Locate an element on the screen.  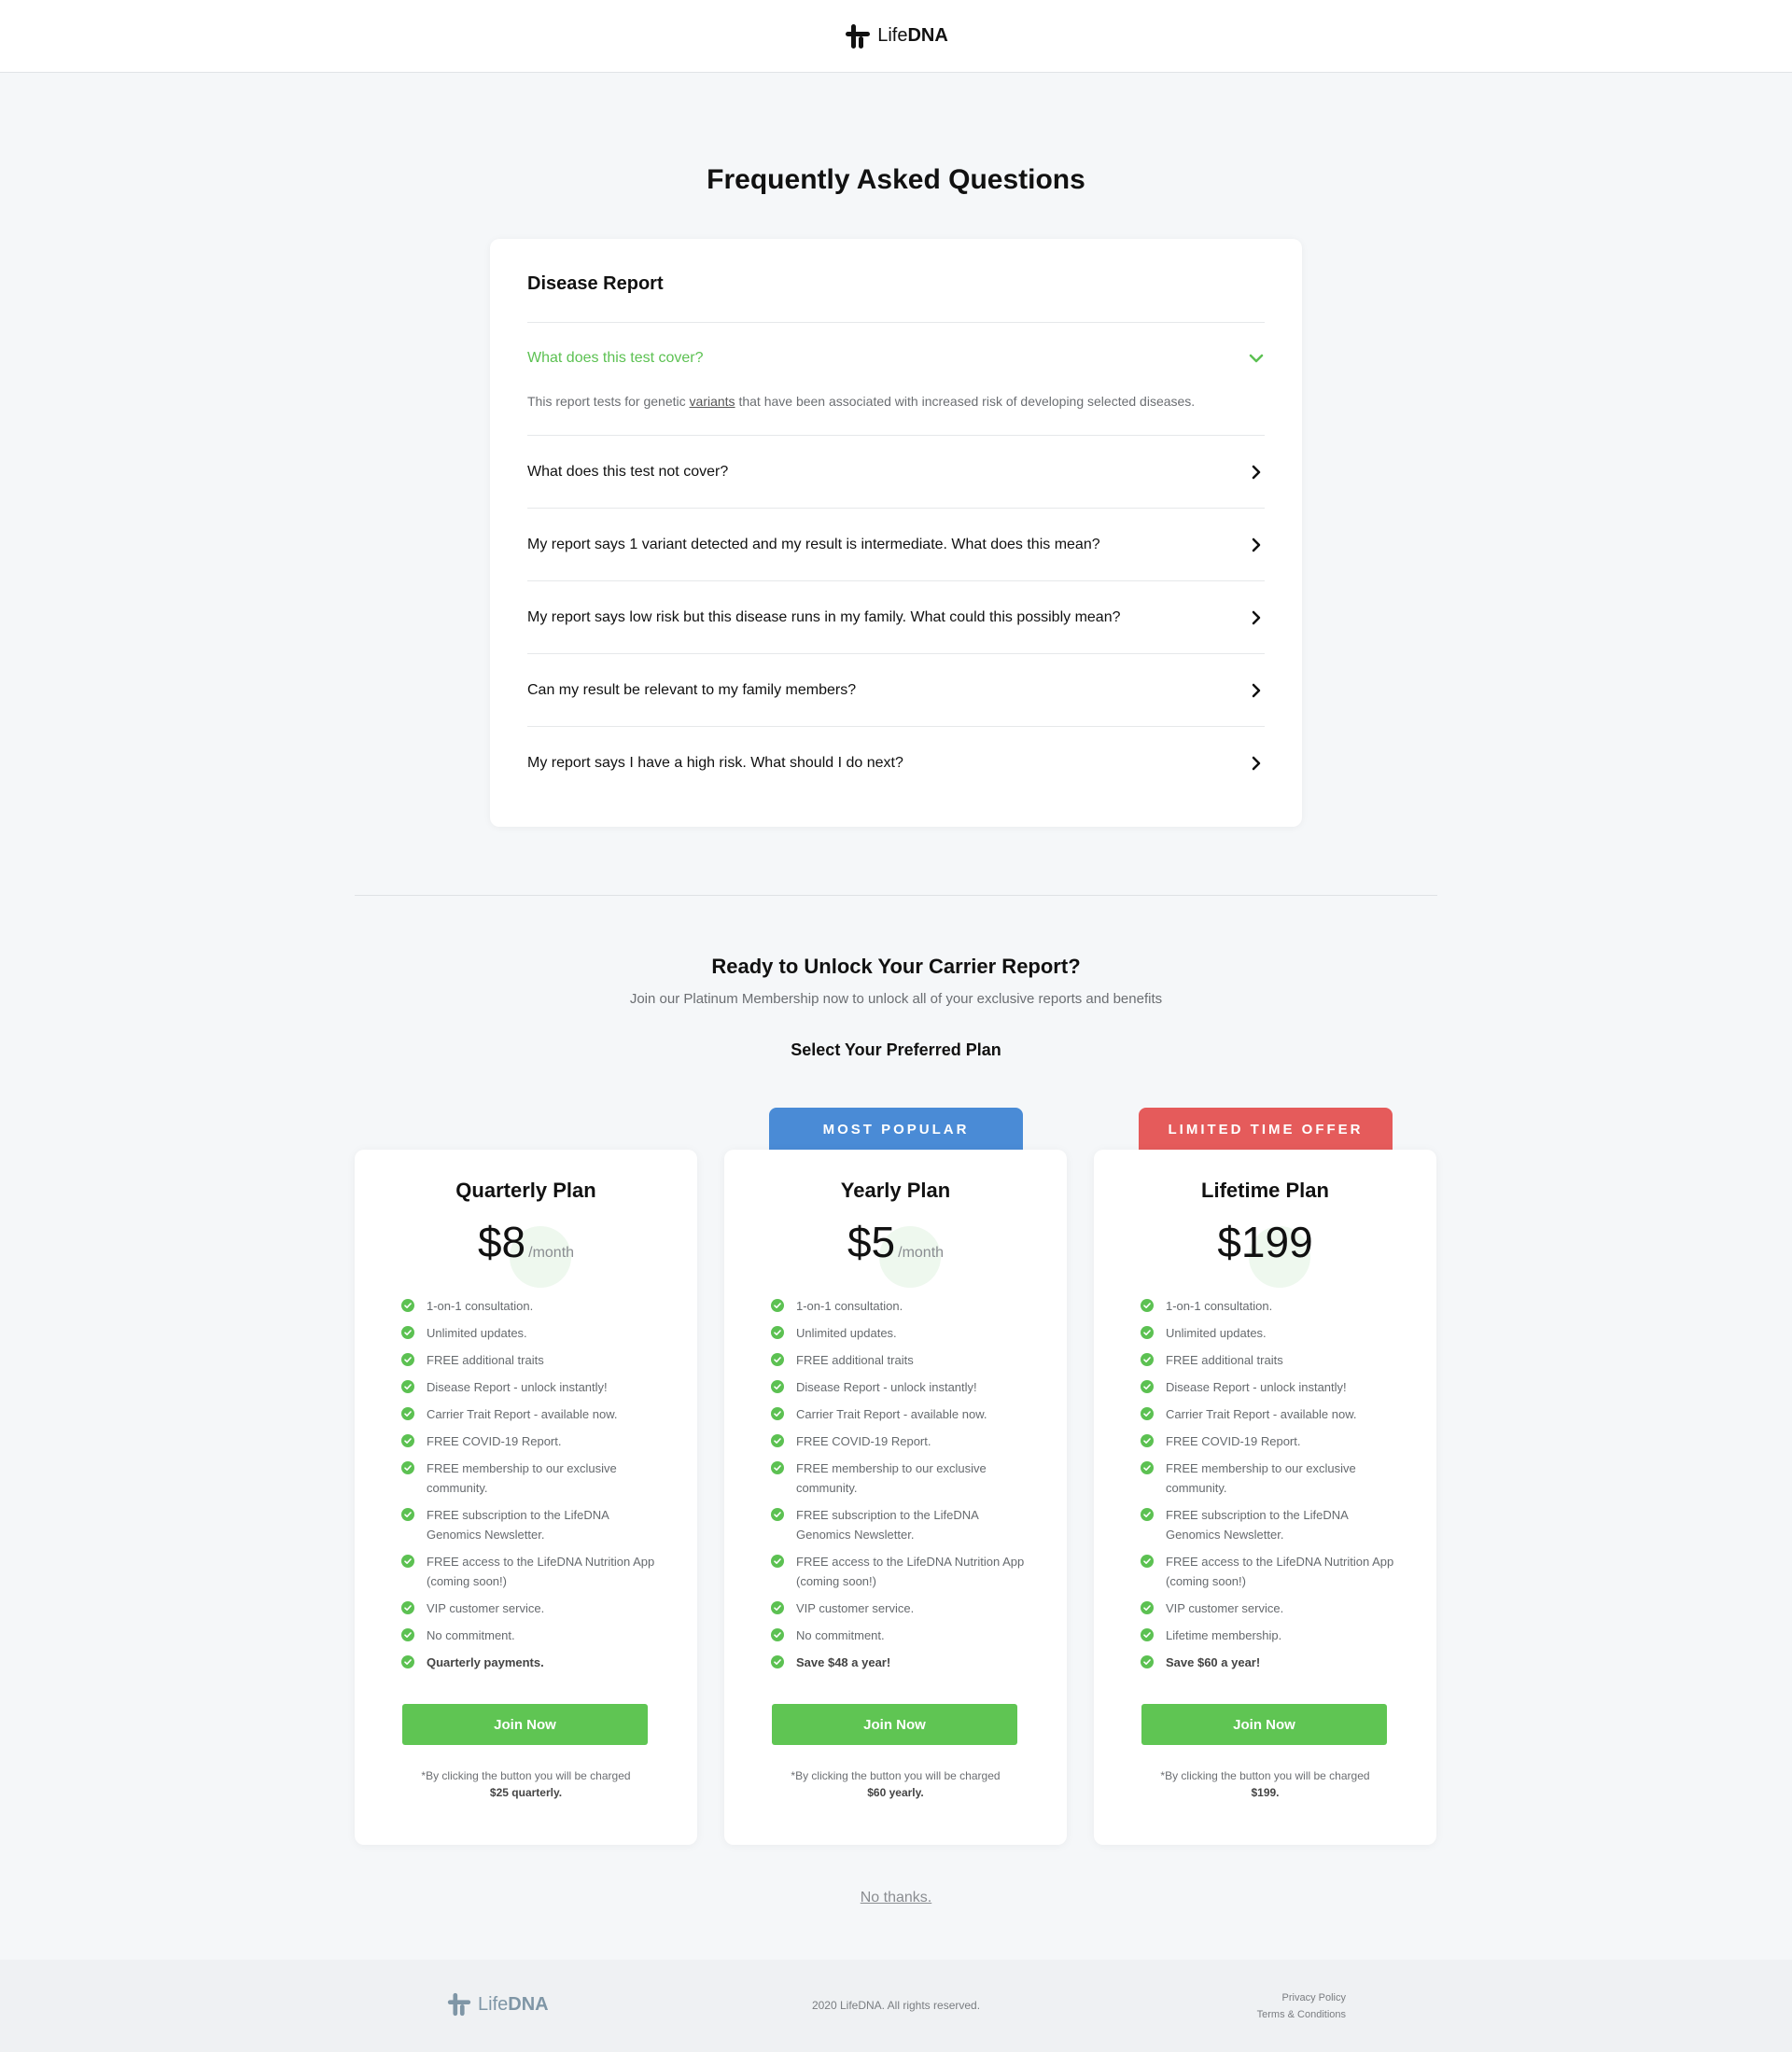
feature-item: FREE additional traits is located at coordinates (901, 1360).